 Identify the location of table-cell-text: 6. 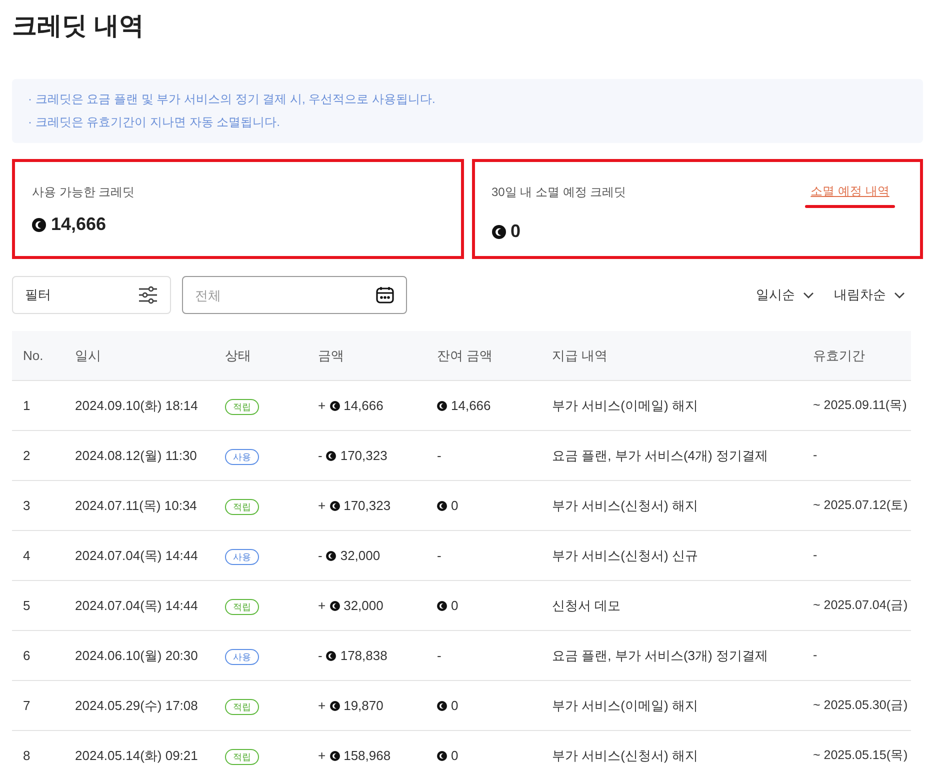
(27, 655).